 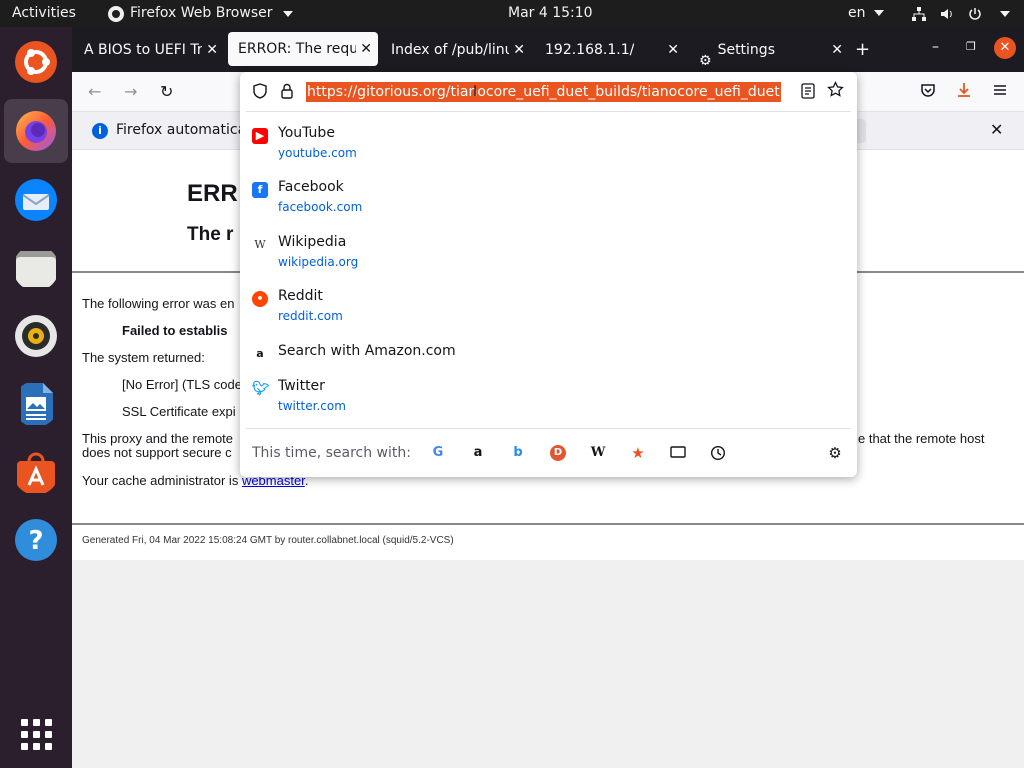 What do you see at coordinates (548, 403) in the screenshot?
I see `suggestion-twitter: 🐦︎ Twitter twitter.com` at bounding box center [548, 403].